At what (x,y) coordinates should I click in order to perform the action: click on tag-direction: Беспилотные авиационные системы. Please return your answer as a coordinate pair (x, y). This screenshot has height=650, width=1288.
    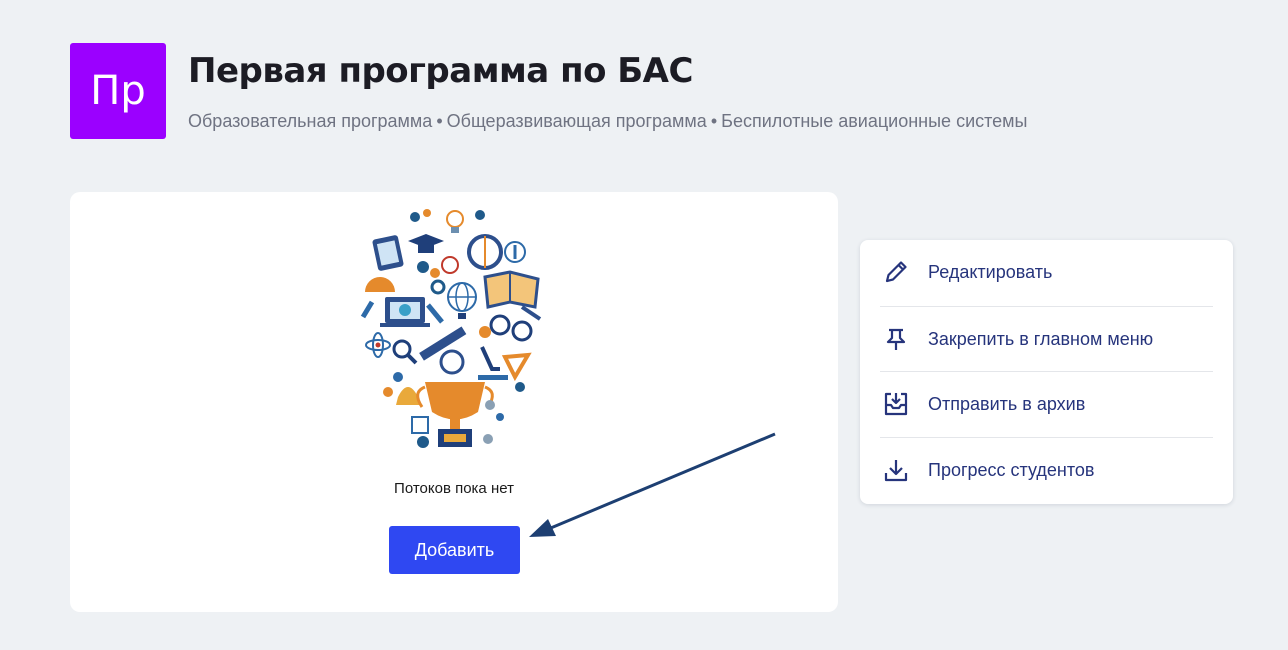
    Looking at the image, I should click on (874, 121).